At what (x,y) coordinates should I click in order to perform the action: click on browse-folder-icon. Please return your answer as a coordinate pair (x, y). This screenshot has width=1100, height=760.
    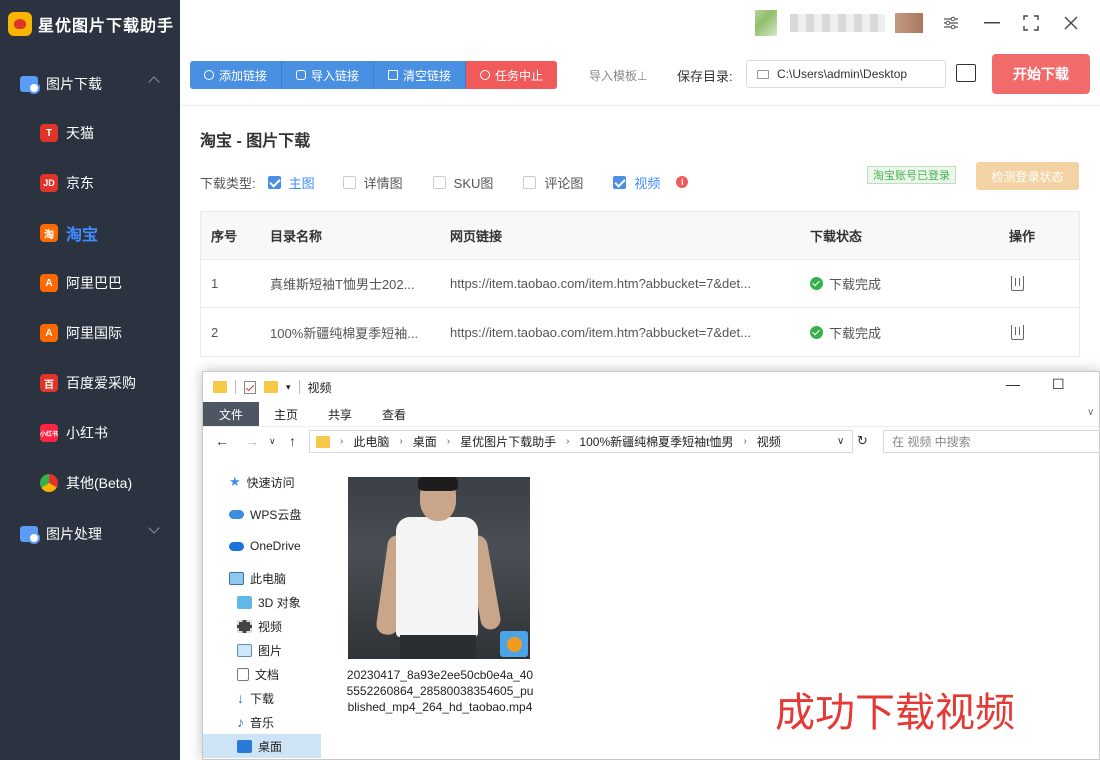
    Looking at the image, I should click on (966, 73).